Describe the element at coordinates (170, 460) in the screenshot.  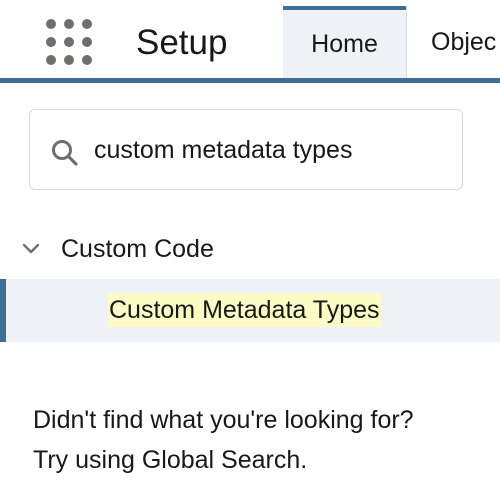
I see `global-search-hint: Try using Global Search.` at that location.